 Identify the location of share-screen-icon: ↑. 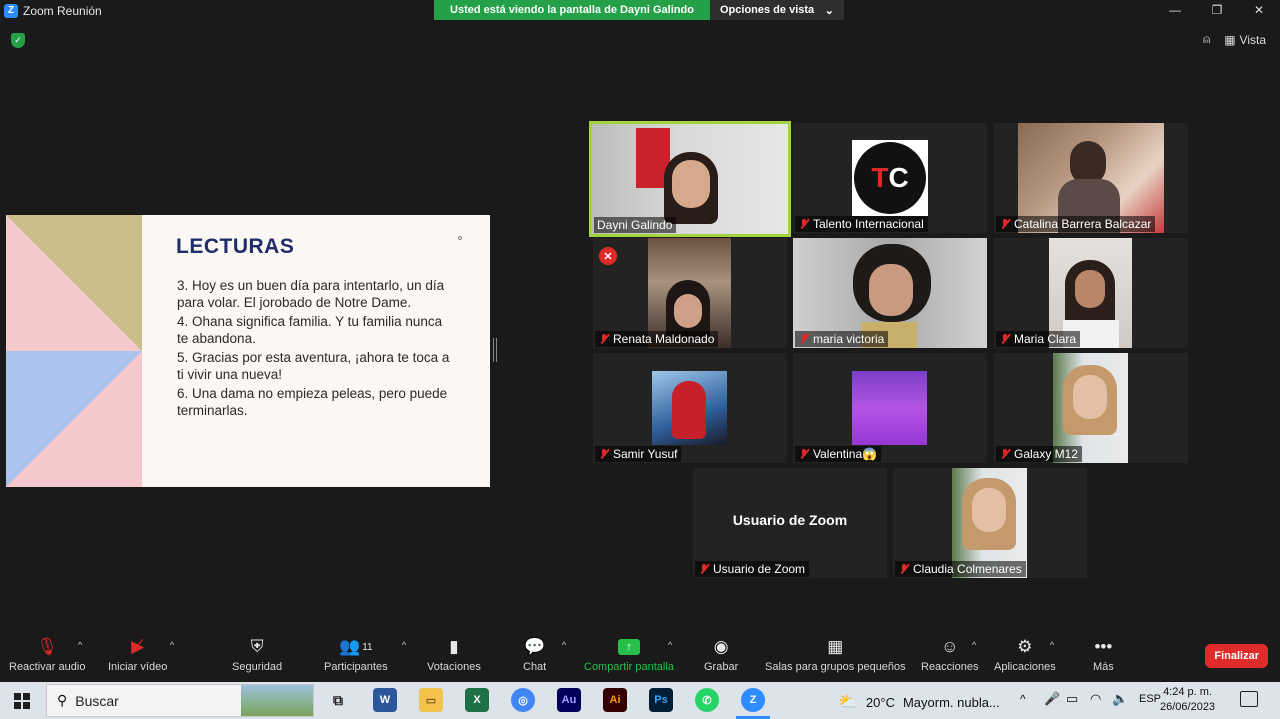
(628, 647).